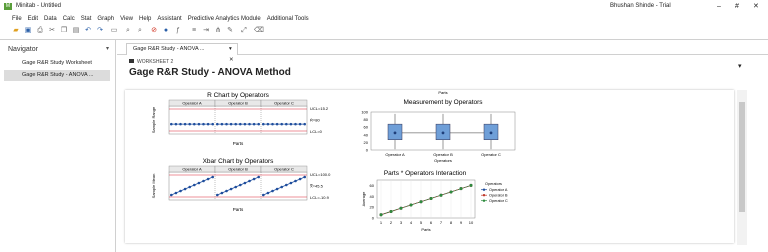 Image resolution: width=768 pixels, height=252 pixels. Describe the element at coordinates (288, 19) in the screenshot. I see `menu-additional-tools: Additional Tools` at that location.